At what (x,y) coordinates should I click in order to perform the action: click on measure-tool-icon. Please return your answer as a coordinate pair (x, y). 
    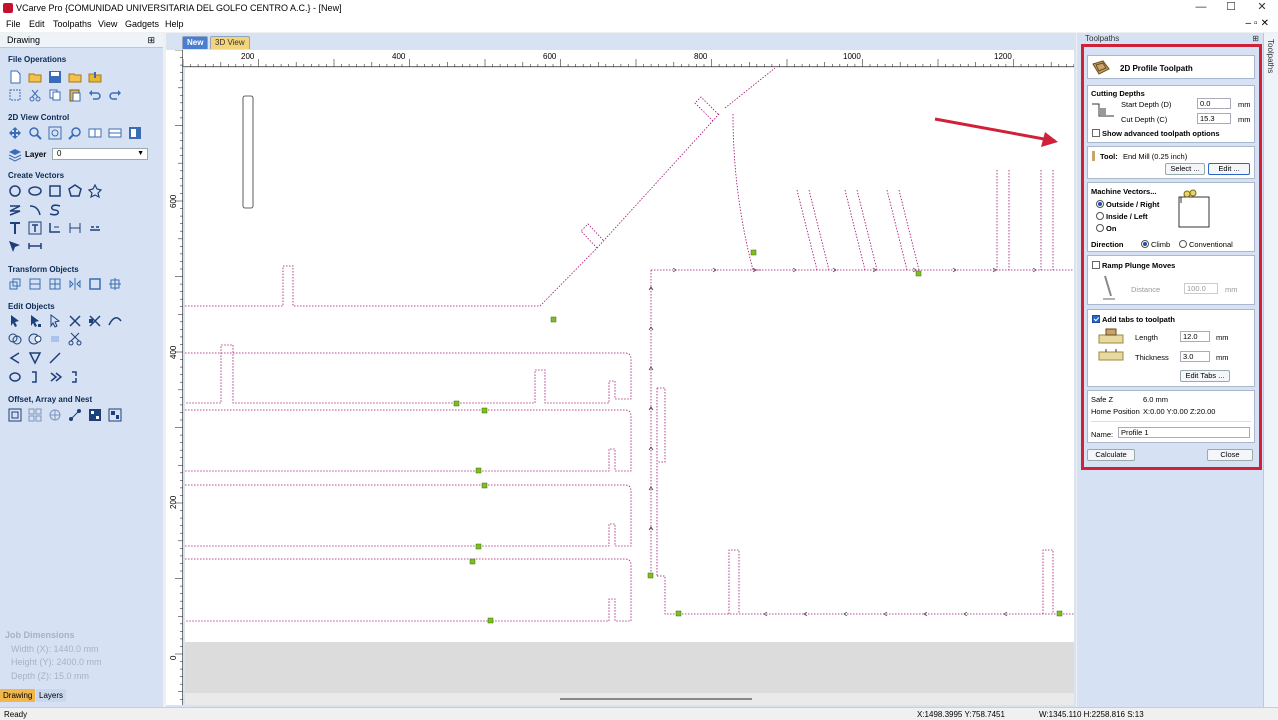
    Looking at the image, I should click on (35, 246).